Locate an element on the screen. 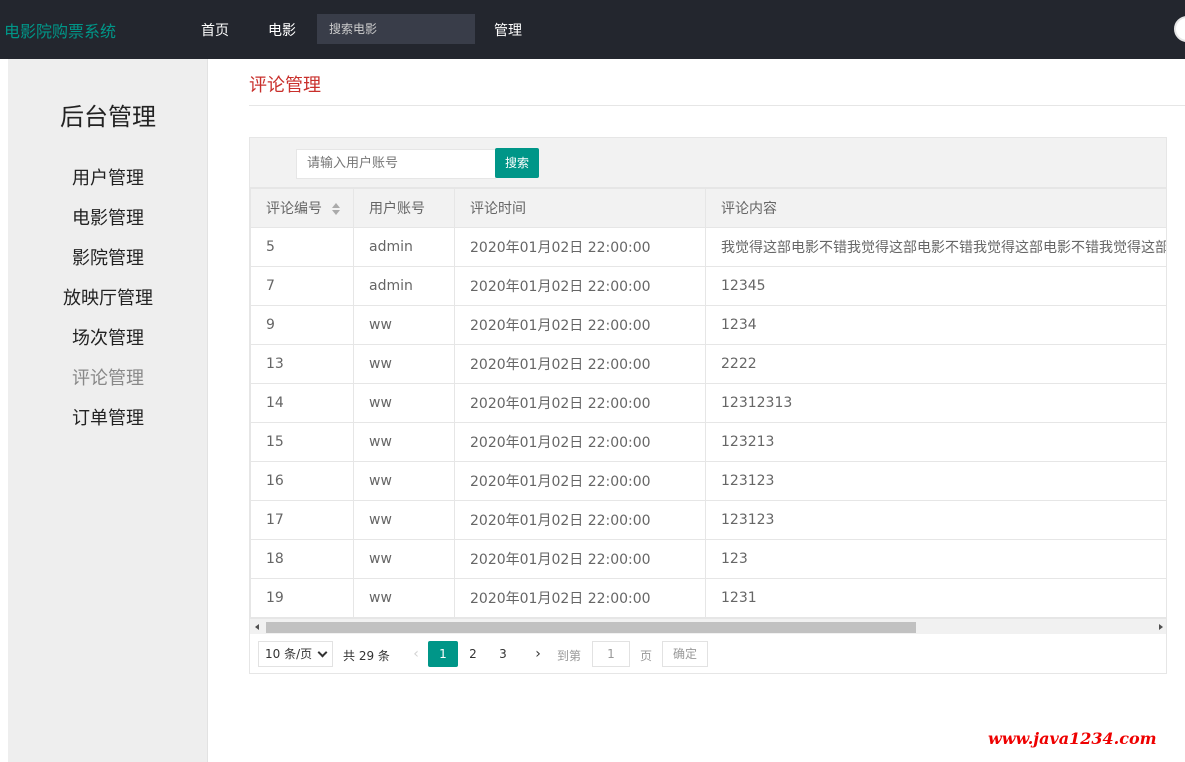 The height and width of the screenshot is (762, 1185). cell-id: 19 is located at coordinates (302, 598).